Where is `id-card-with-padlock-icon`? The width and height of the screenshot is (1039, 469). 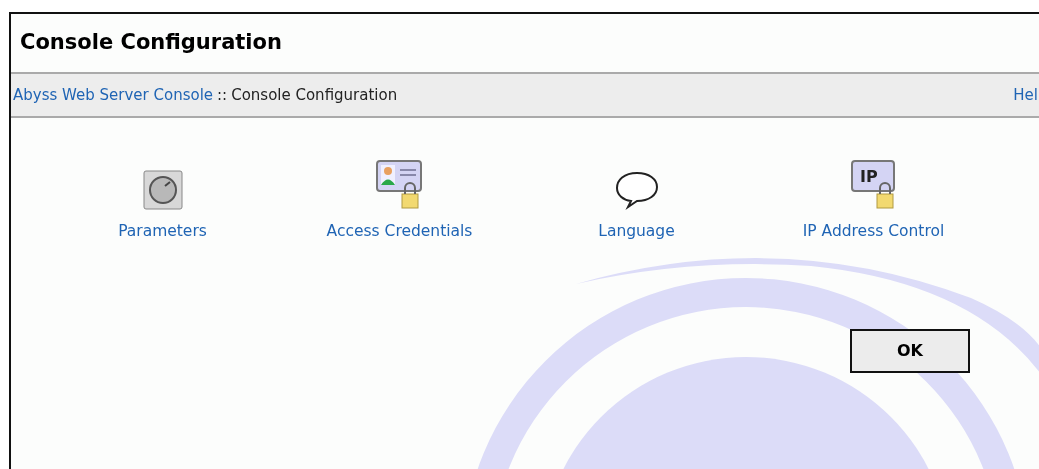
id-card-with-padlock-icon is located at coordinates (399, 185).